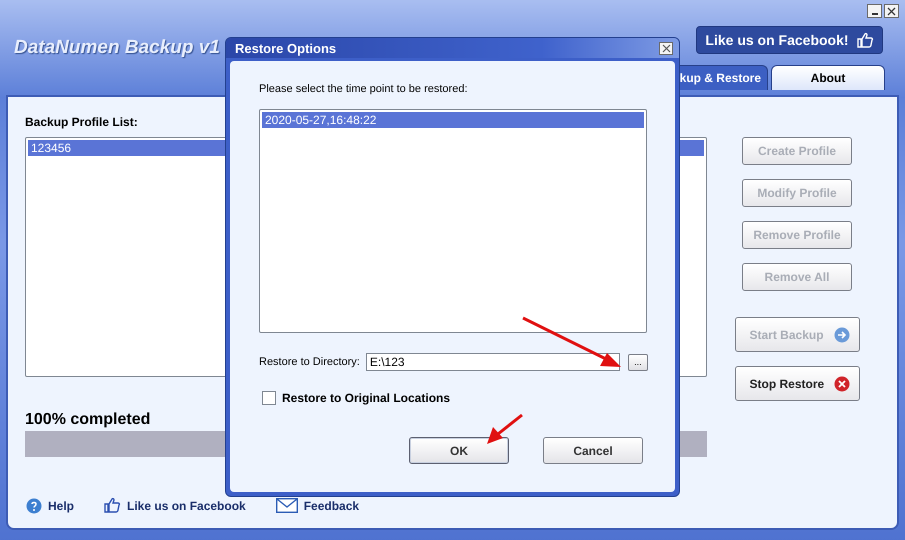 This screenshot has height=540, width=905. What do you see at coordinates (287, 505) in the screenshot?
I see `envelope-icon` at bounding box center [287, 505].